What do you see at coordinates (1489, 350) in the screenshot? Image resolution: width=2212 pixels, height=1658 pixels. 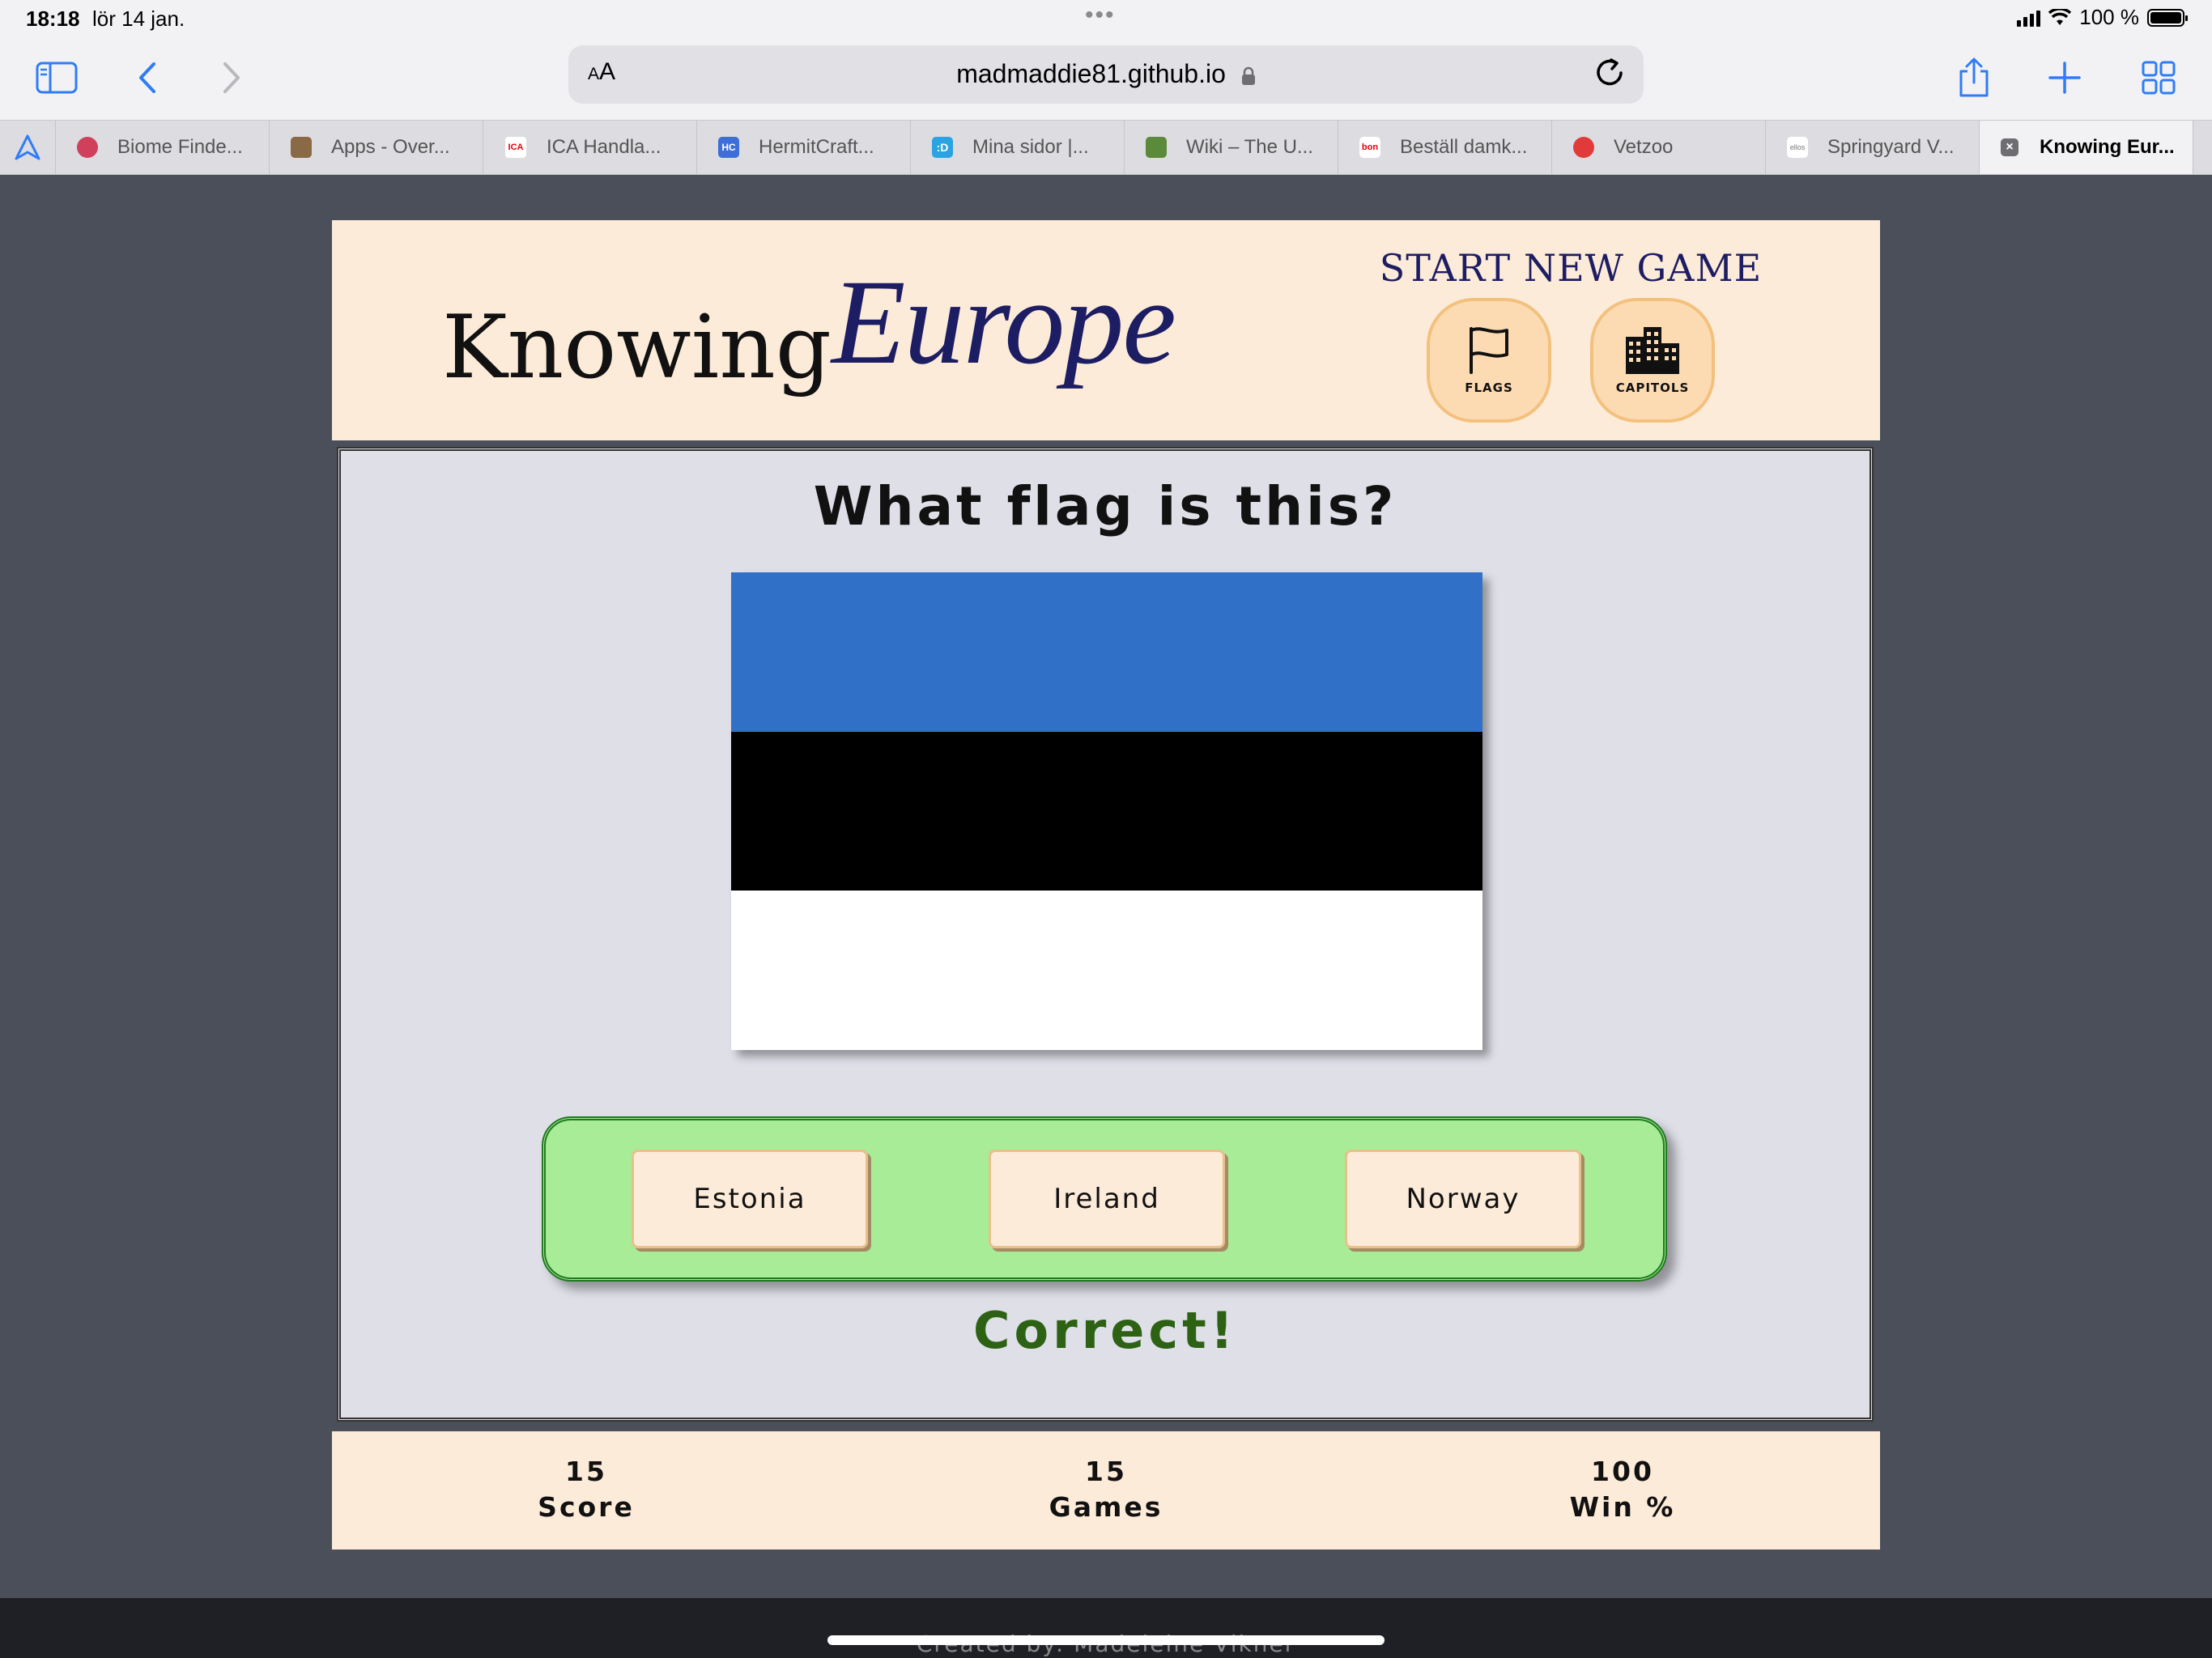 I see `flag-icon` at bounding box center [1489, 350].